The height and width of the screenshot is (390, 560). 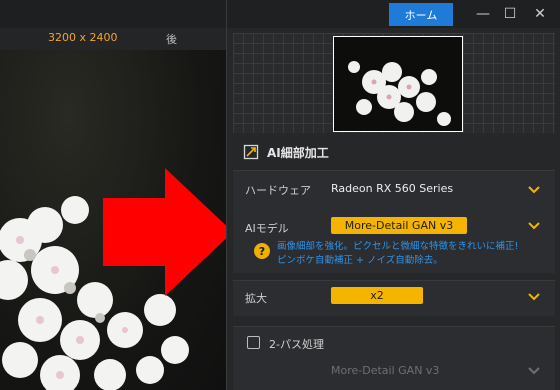 I want to click on section-header: AI細部加工, so click(x=286, y=152).